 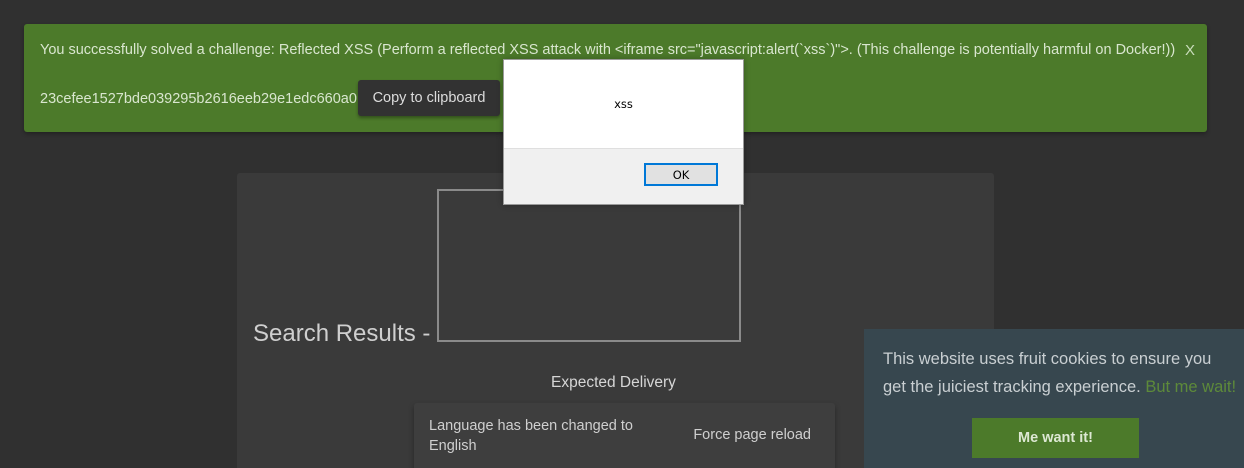 I want to click on alert-message: xss, so click(x=623, y=104).